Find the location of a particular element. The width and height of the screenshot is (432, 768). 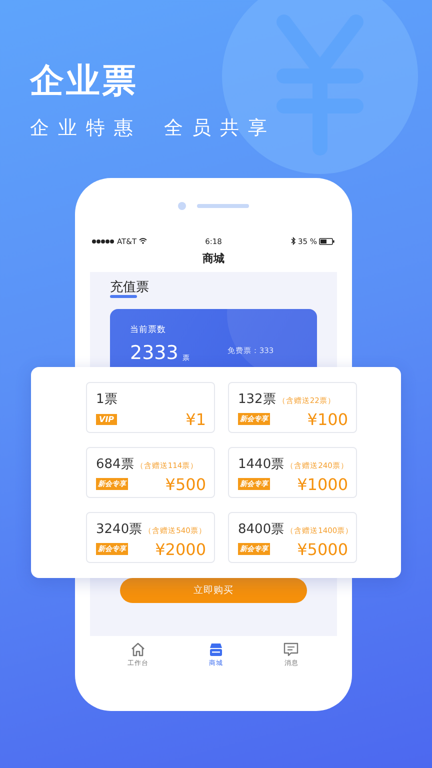

package-price: ¥2000 is located at coordinates (180, 549).